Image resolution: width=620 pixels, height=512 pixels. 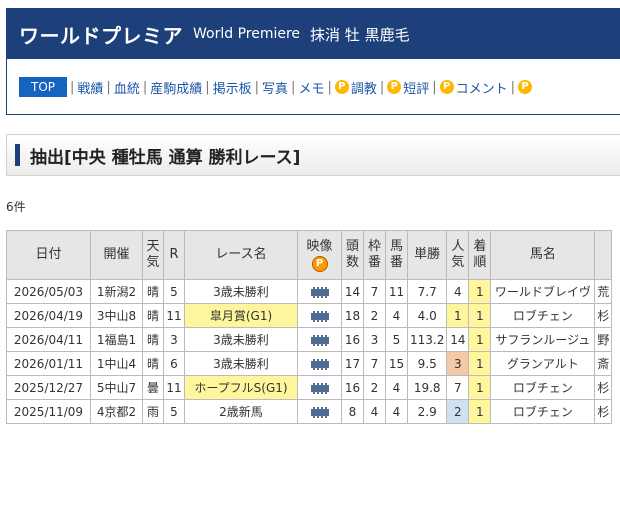 I want to click on nav-short-review: 短評, so click(x=416, y=87).